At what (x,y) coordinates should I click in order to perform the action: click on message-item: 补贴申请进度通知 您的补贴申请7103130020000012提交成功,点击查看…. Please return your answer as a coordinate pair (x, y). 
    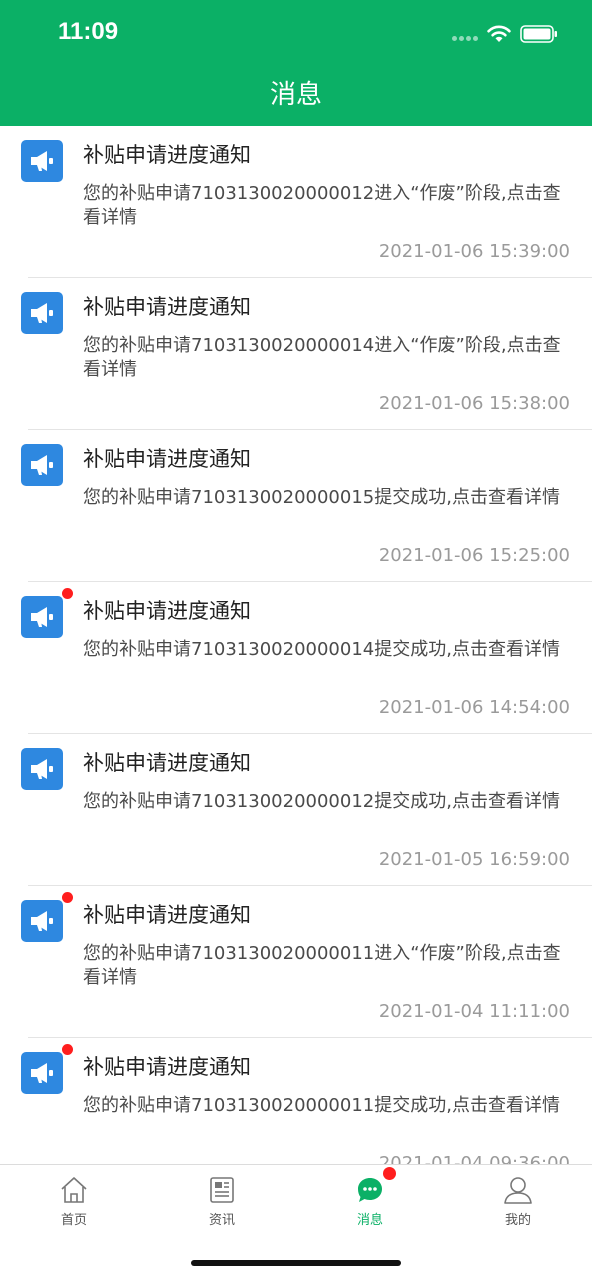
    Looking at the image, I should click on (296, 810).